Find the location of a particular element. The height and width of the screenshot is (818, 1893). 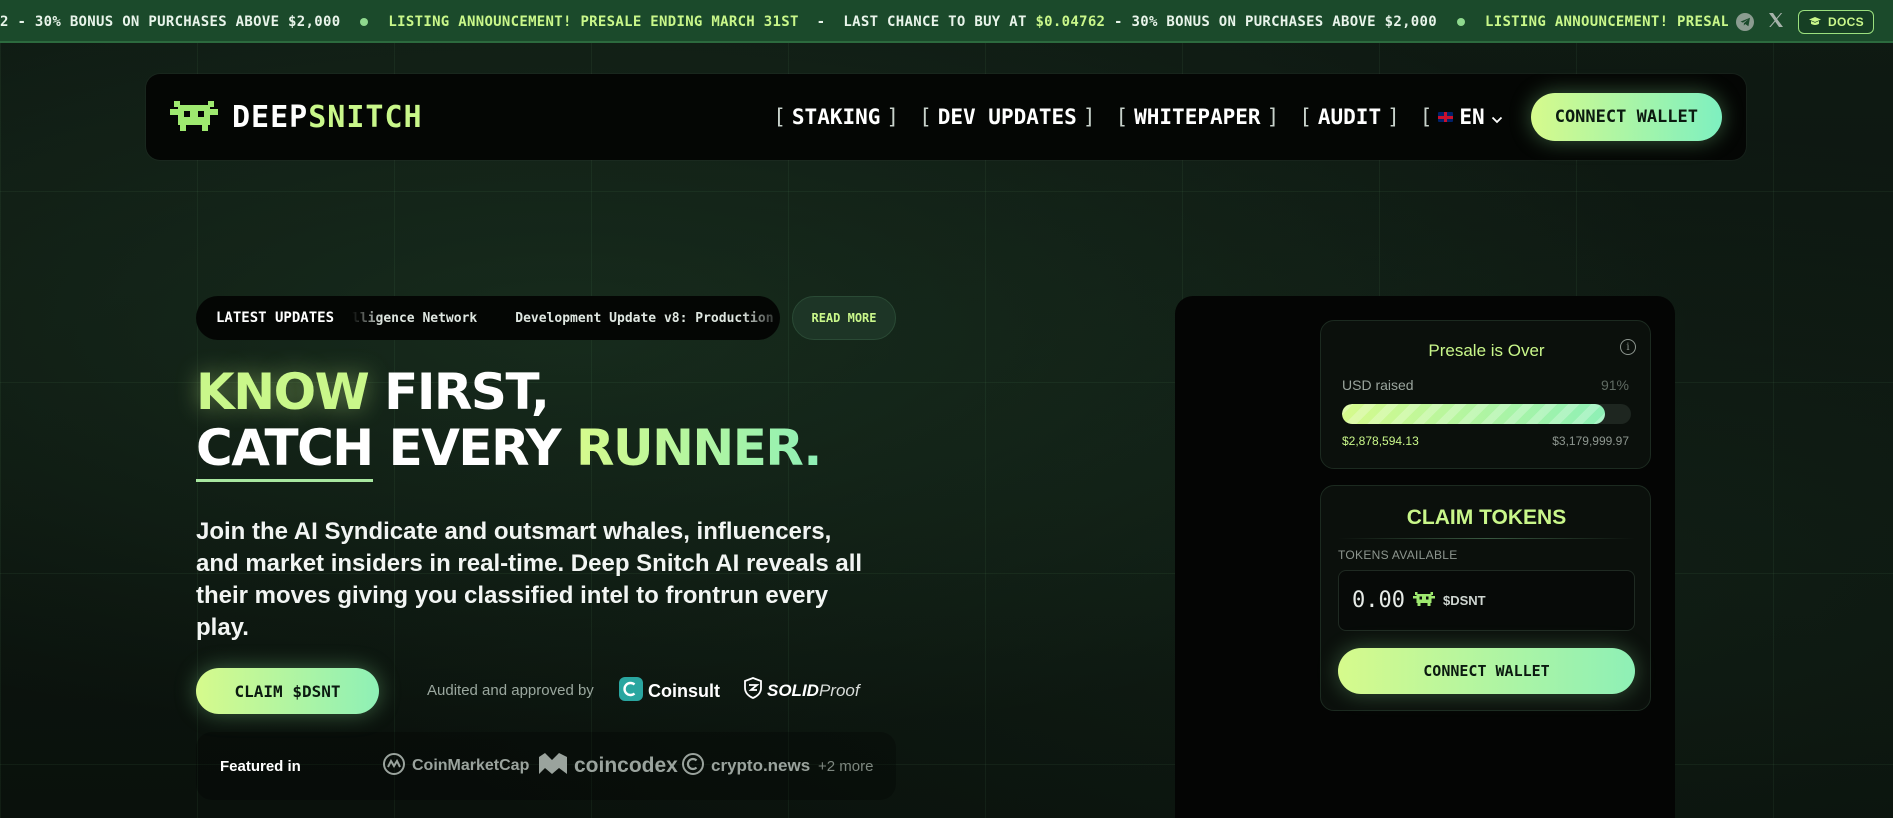

claim-dsnt-button: CLAIM $DSNT is located at coordinates (287, 691).